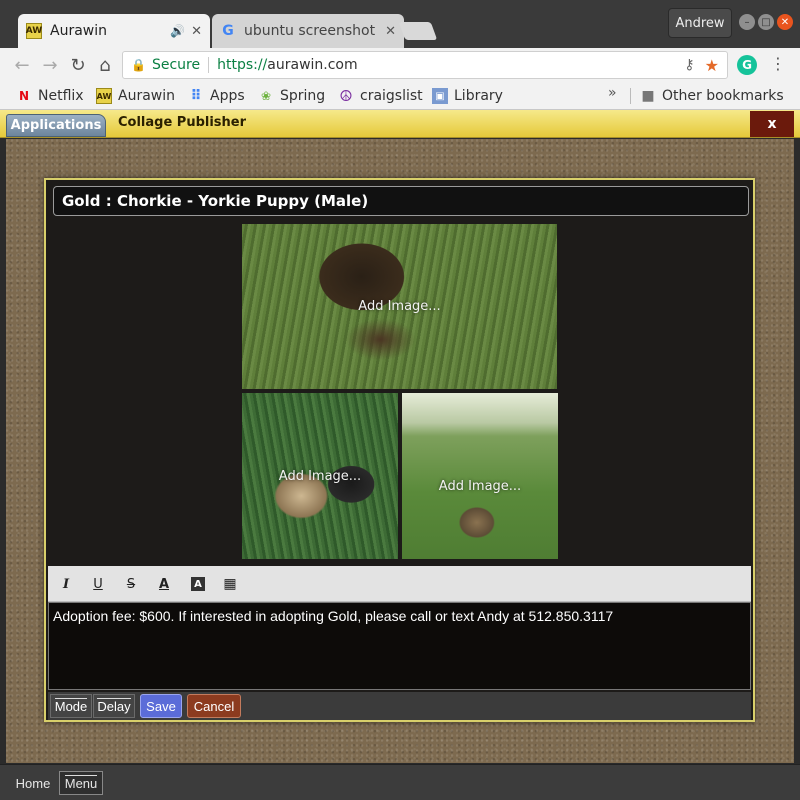  I want to click on other-bookmarks: ■ Other bookmarks, so click(712, 96).